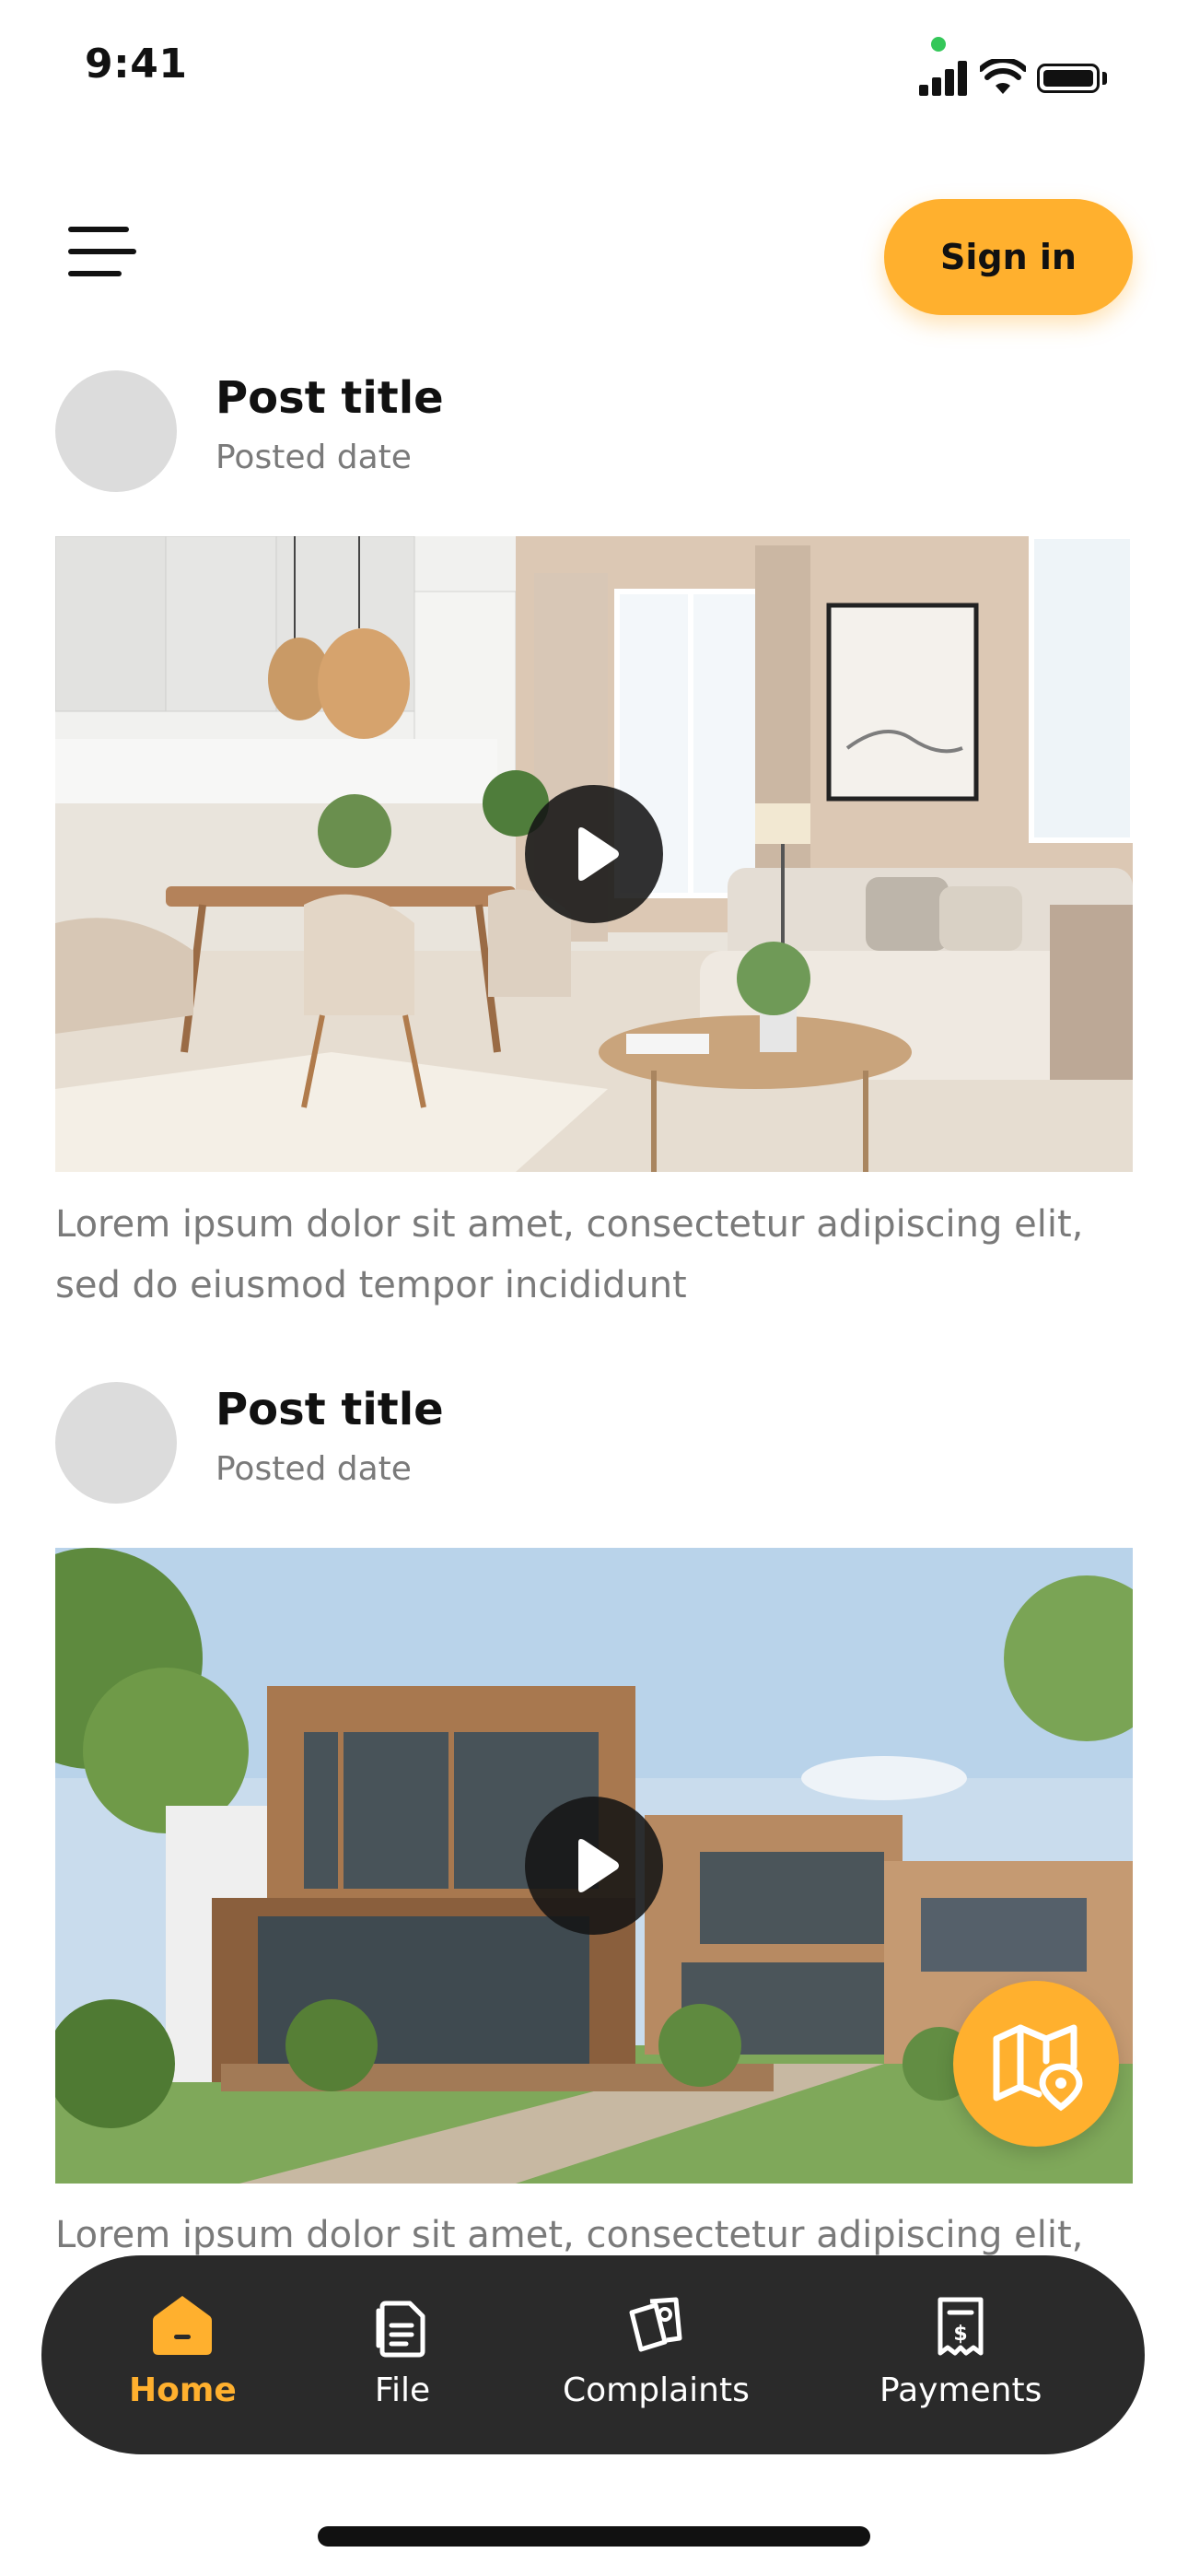 Image resolution: width=1188 pixels, height=2576 pixels. What do you see at coordinates (183, 2325) in the screenshot?
I see `home-icon` at bounding box center [183, 2325].